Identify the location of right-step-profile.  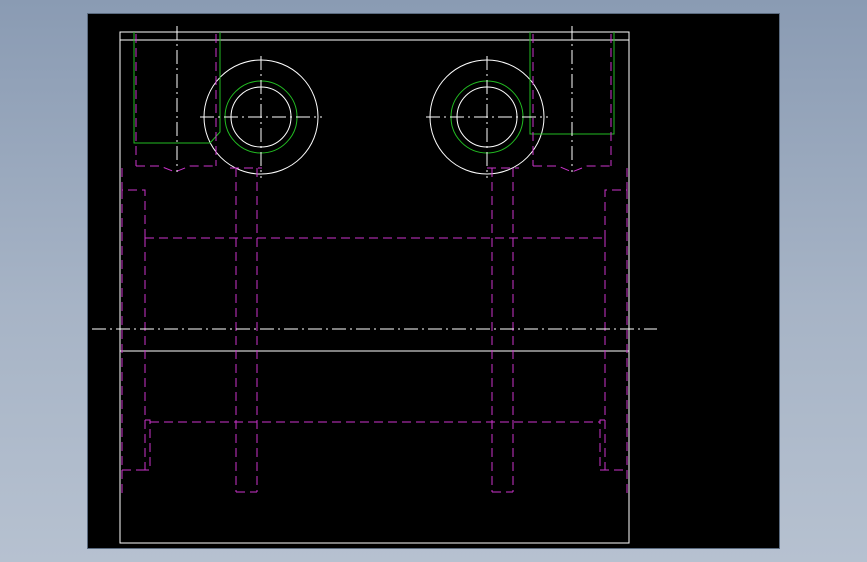
(616, 203).